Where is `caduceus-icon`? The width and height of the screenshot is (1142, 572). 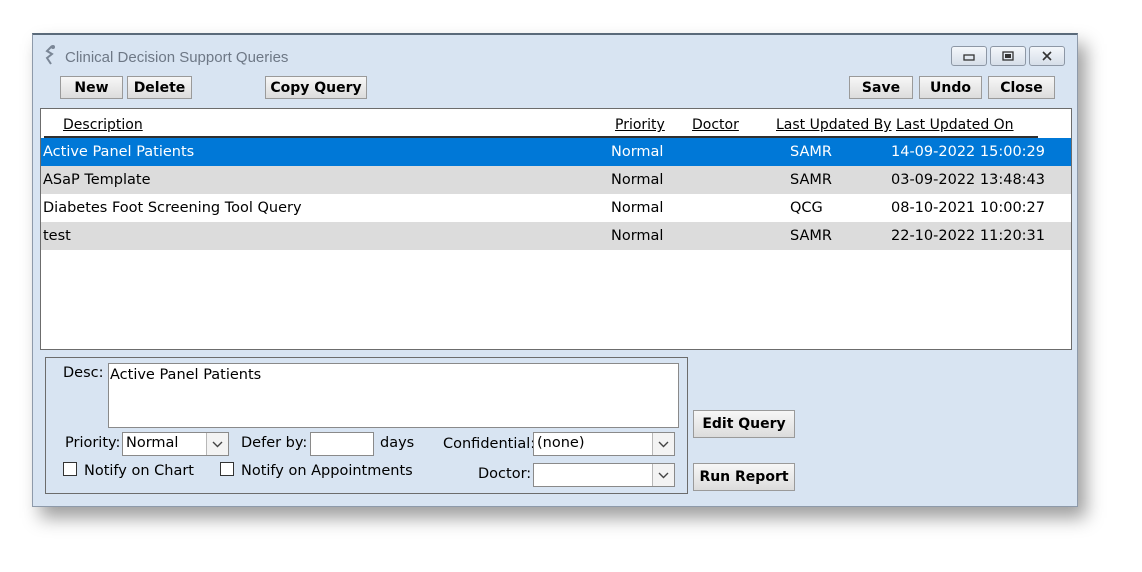
caduceus-icon is located at coordinates (50, 55).